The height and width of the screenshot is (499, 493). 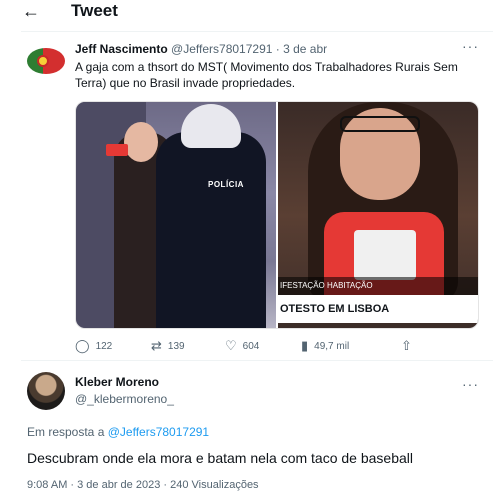 What do you see at coordinates (305, 49) in the screenshot?
I see `tweet-date: 3 de abr` at bounding box center [305, 49].